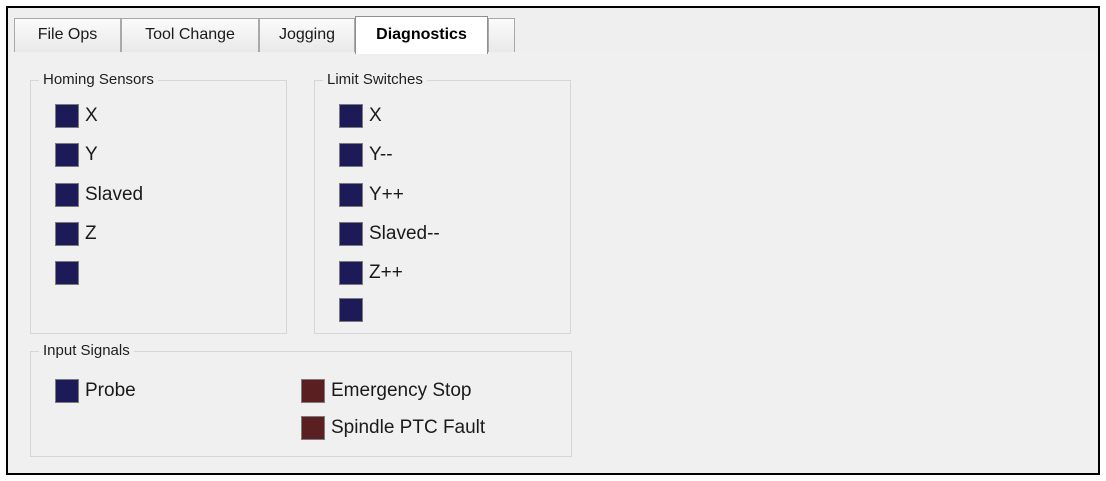 The image size is (1106, 481). What do you see at coordinates (98, 80) in the screenshot?
I see `homing-sensors-title: Homing Sensors` at bounding box center [98, 80].